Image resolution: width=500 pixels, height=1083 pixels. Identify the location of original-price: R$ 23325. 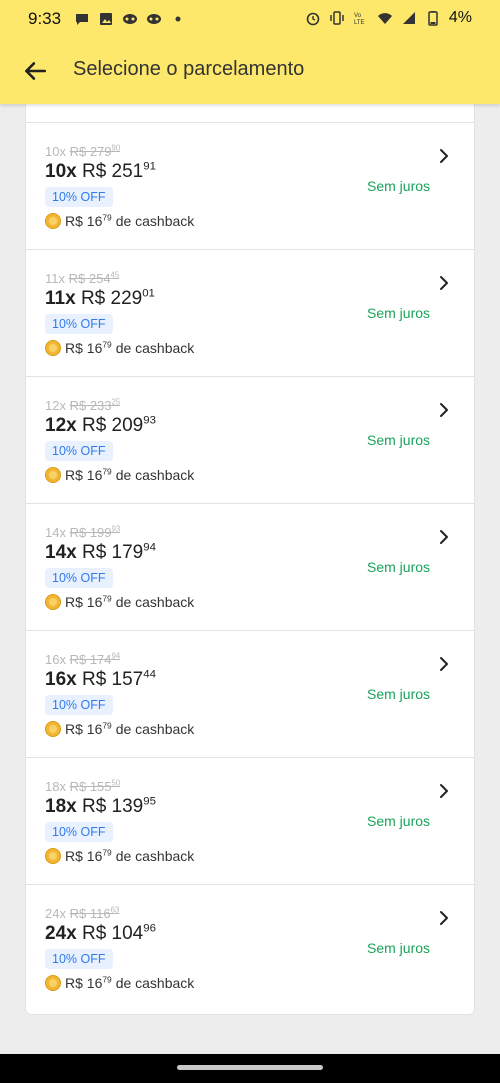
(95, 405).